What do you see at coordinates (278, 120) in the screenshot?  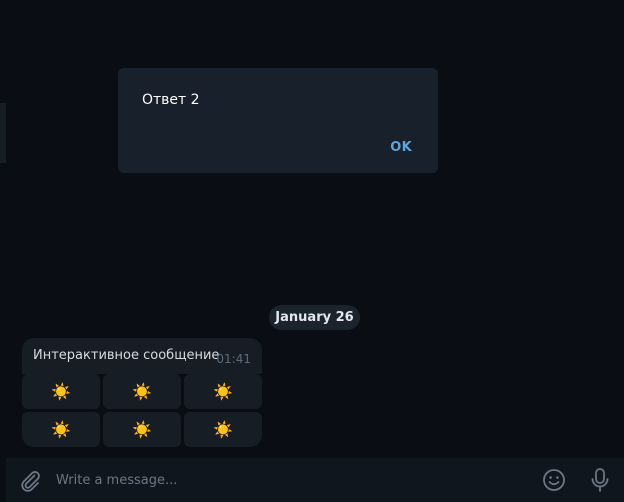 I see `alert-dialog: Ответ 2 OK` at bounding box center [278, 120].